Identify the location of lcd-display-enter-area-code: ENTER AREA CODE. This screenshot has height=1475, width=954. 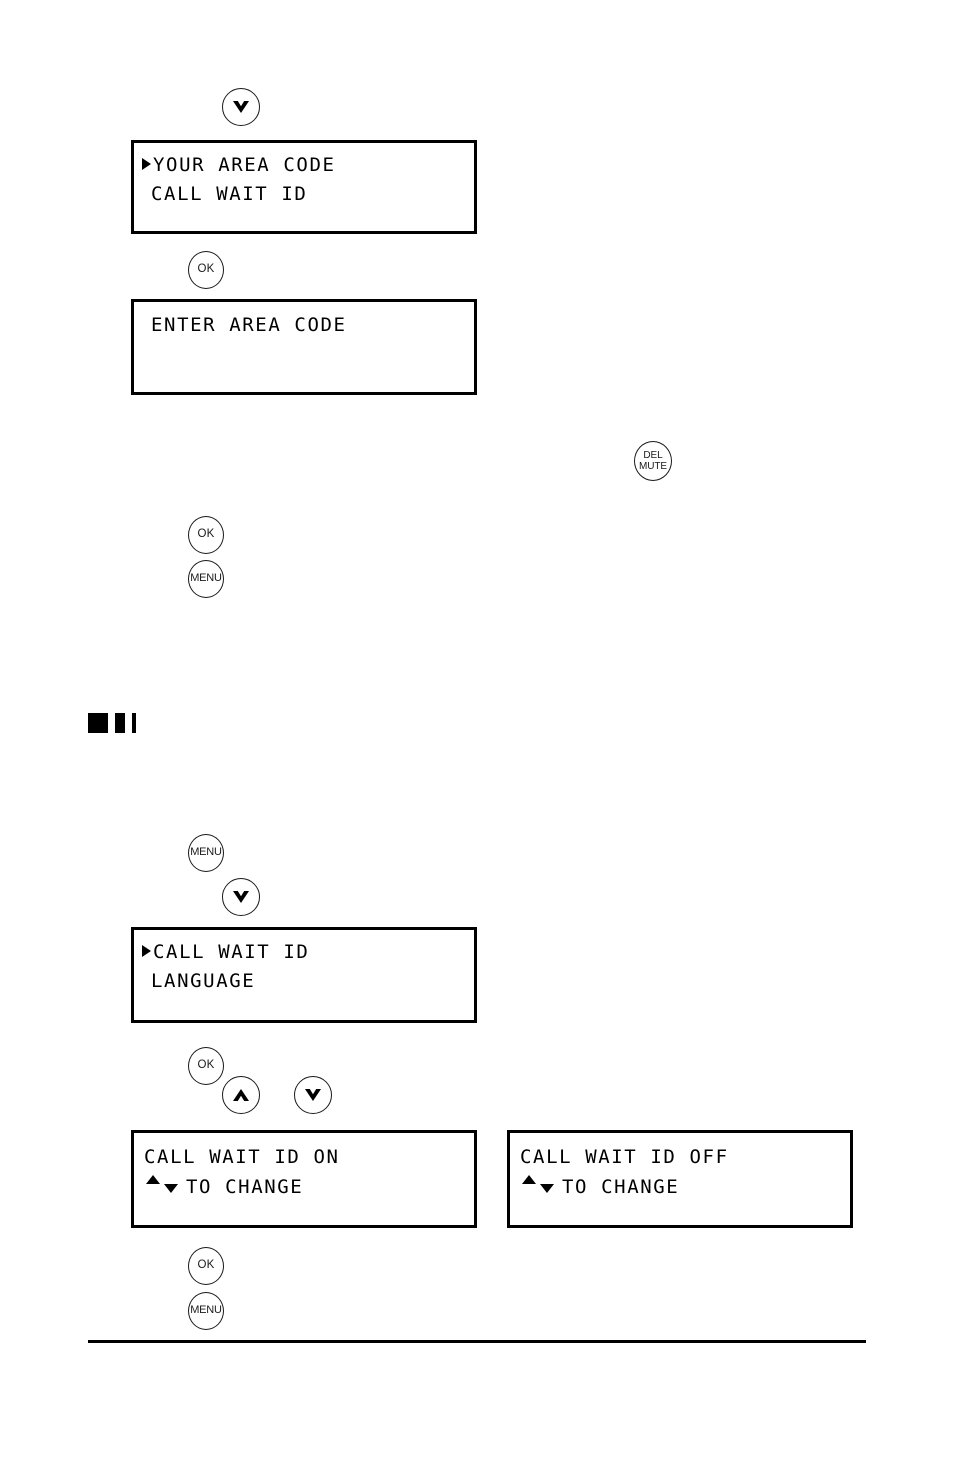
(304, 347).